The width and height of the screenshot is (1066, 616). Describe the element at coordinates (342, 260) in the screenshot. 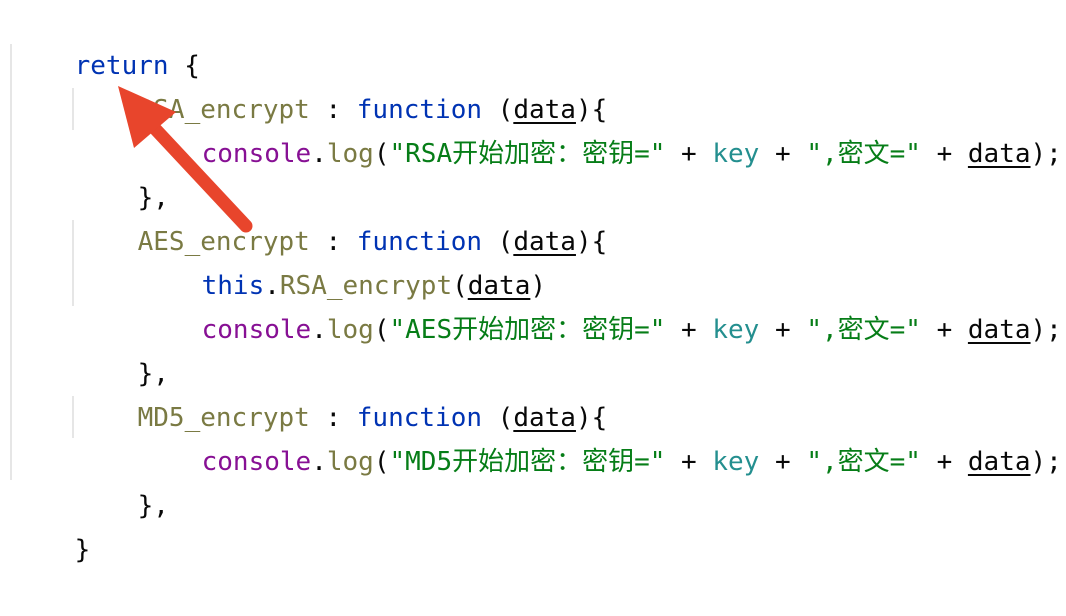

I see `code-line-this-rsa-call: this.RSA_encrypt(data)` at that location.